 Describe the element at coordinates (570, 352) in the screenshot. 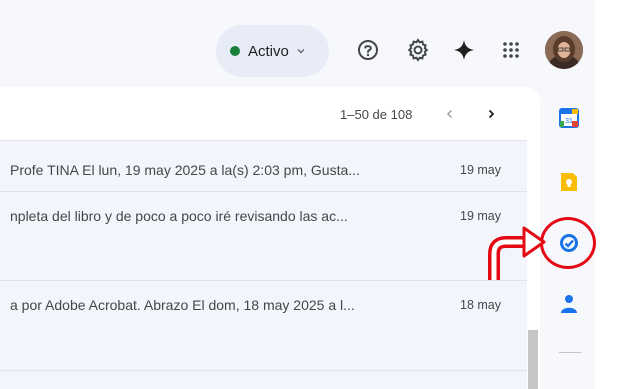

I see `side-panel-divider` at that location.